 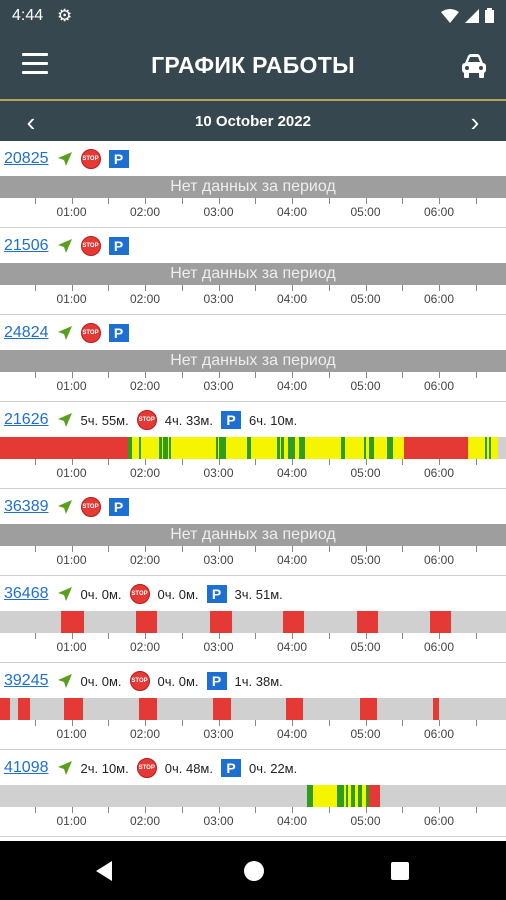 I want to click on vehicle-id-link: 36389, so click(x=26, y=507).